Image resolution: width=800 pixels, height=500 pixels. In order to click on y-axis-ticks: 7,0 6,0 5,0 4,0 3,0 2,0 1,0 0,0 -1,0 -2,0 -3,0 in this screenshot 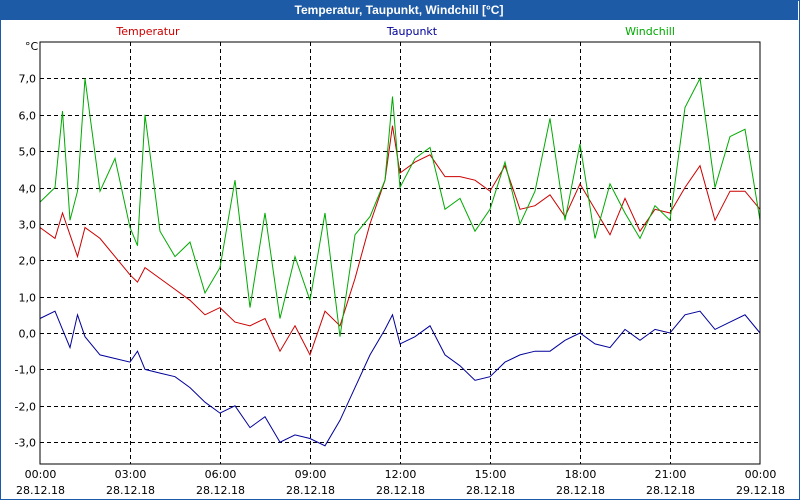, I will do `click(25, 261)`.